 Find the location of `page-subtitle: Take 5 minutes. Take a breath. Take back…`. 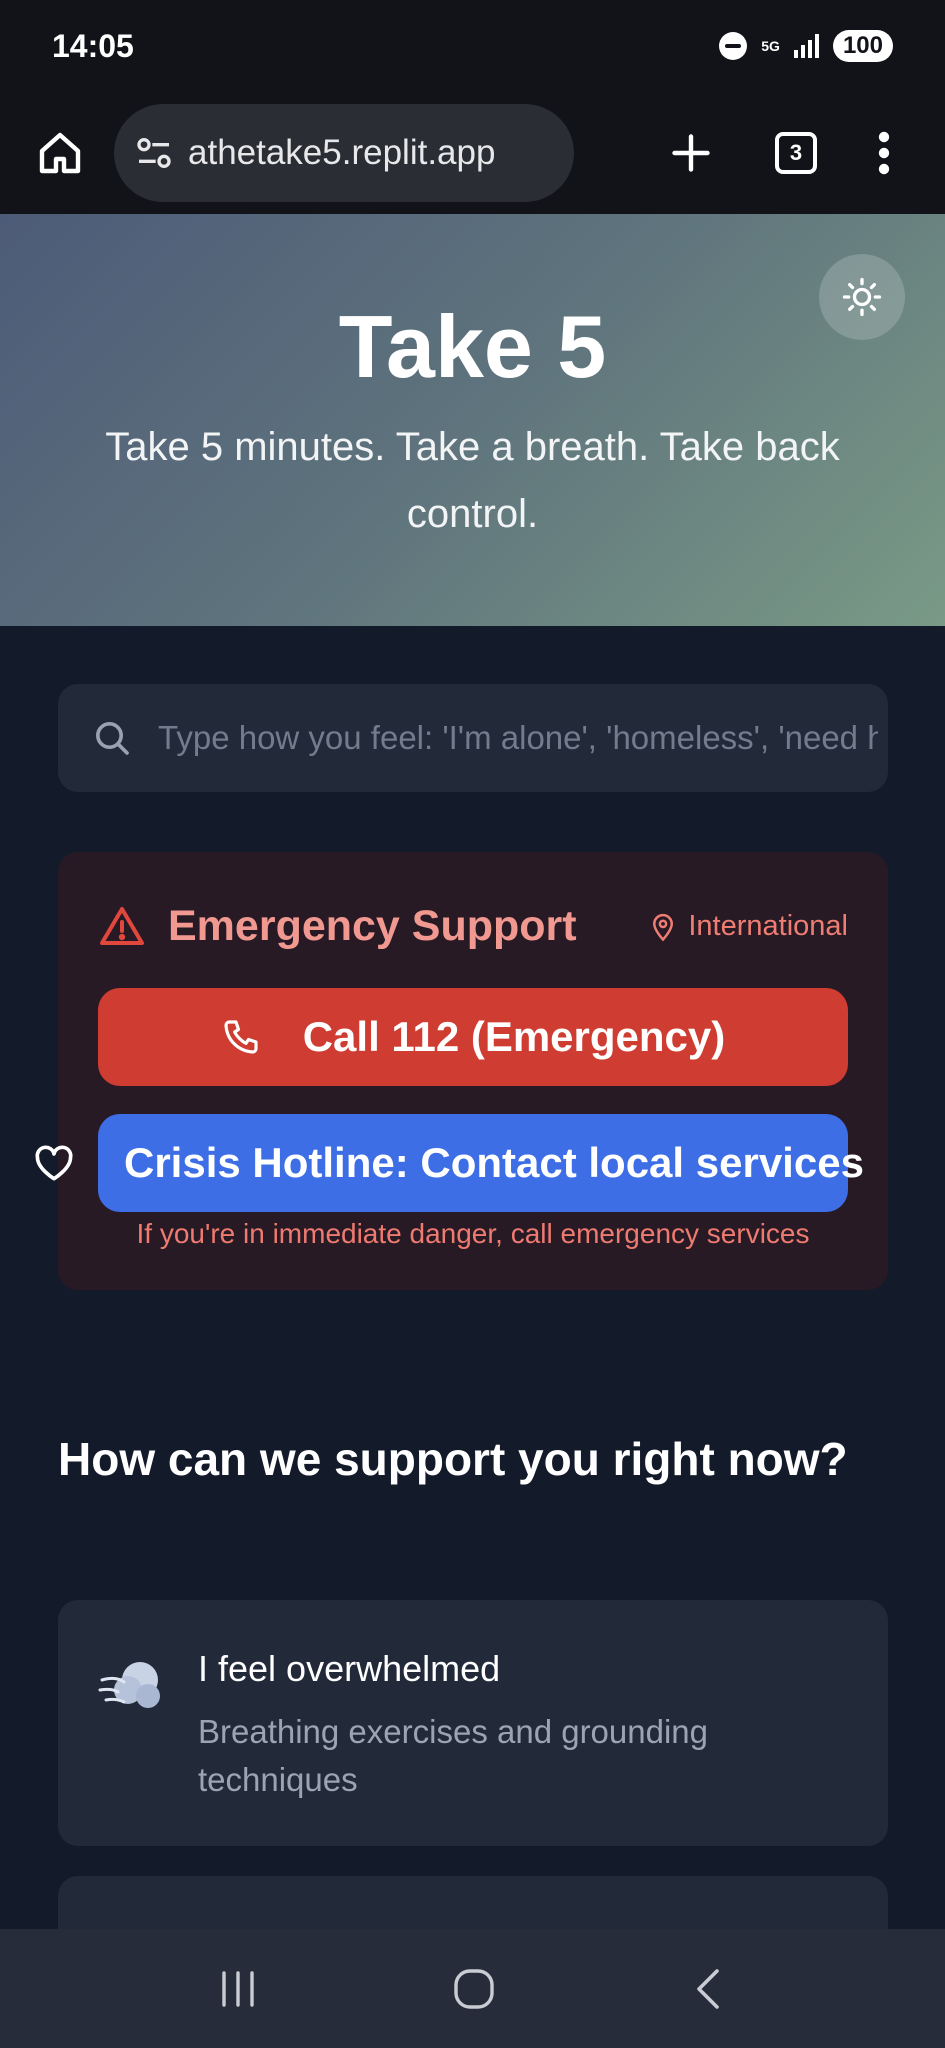

page-subtitle: Take 5 minutes. Take a breath. Take back… is located at coordinates (472, 480).